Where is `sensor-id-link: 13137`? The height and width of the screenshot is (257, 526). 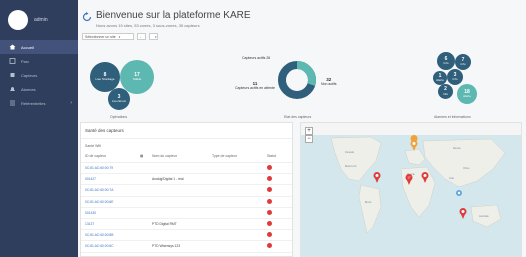 sensor-id-link: 13137 is located at coordinates (108, 224).